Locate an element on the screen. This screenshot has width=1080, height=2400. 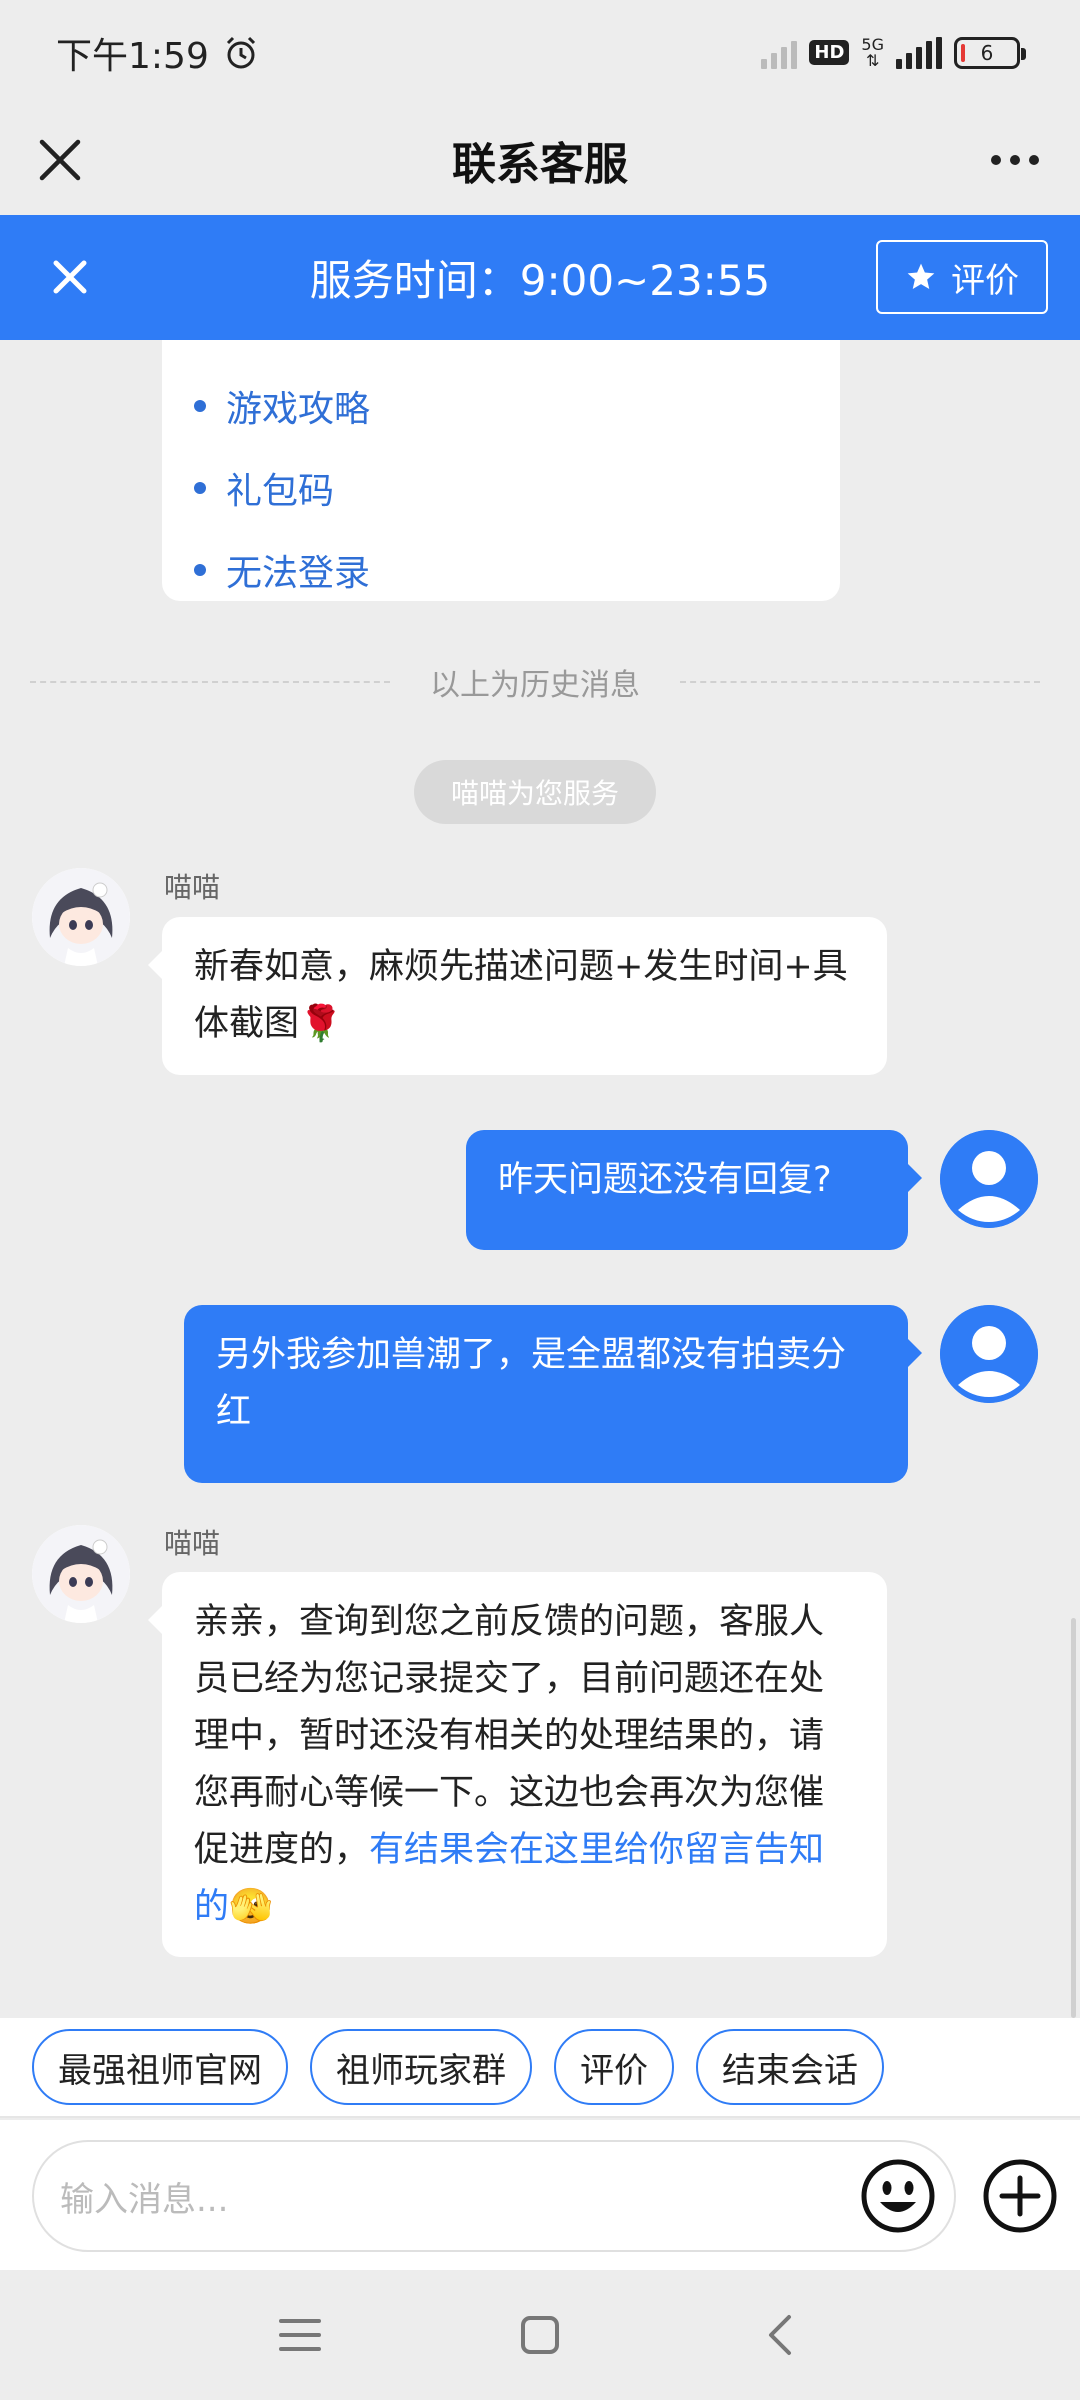
faq-item-label: 礼包码 is located at coordinates (280, 491).